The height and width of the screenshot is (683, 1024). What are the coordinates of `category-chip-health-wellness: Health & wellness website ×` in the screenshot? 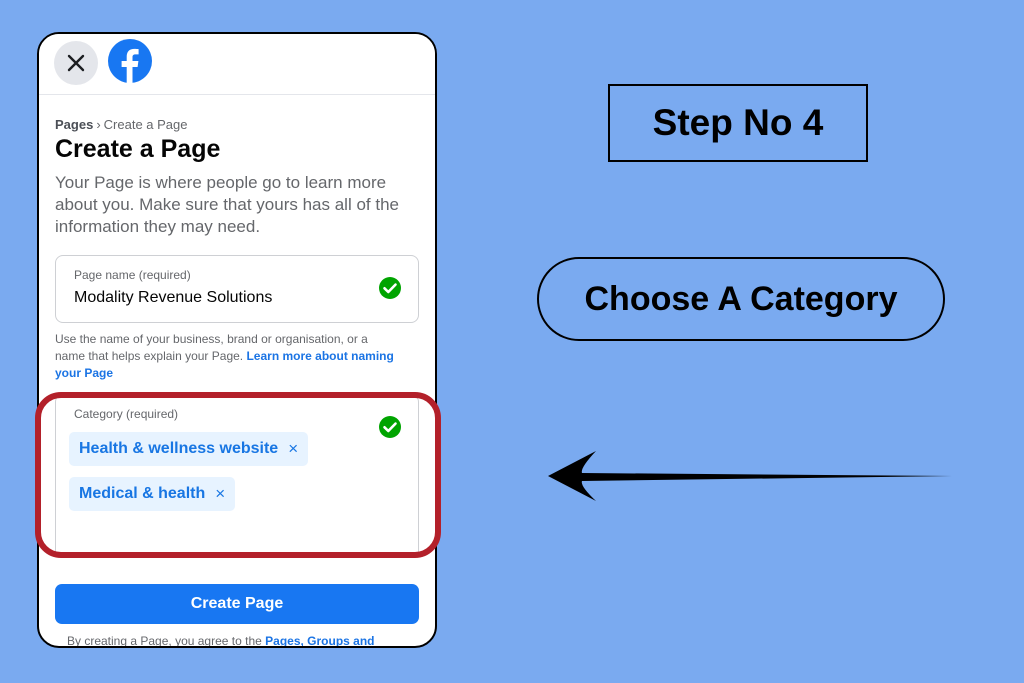 It's located at (189, 449).